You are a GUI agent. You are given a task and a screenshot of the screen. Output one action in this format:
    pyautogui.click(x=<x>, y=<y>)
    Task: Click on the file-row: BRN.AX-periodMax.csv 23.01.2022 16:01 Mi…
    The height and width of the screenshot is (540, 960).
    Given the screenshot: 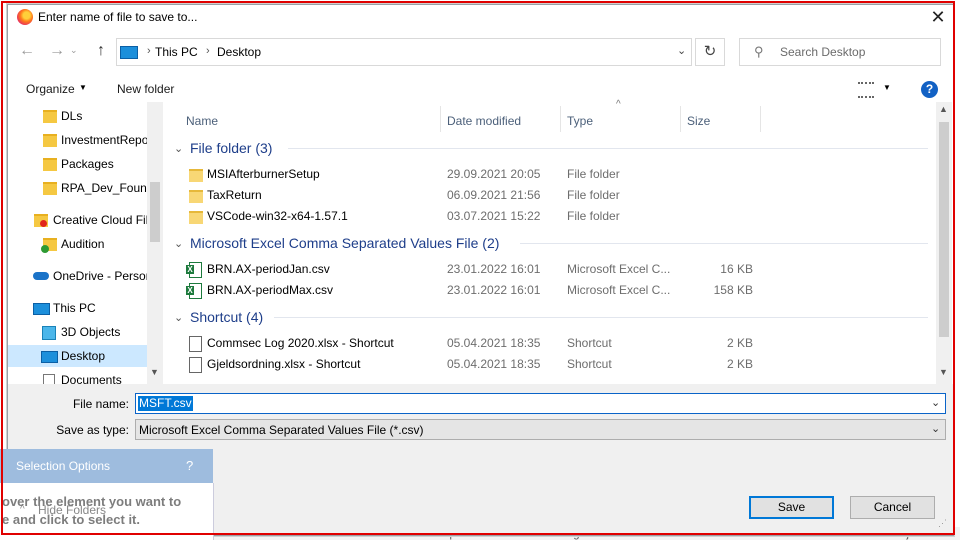 What is the action you would take?
    pyautogui.click(x=476, y=290)
    